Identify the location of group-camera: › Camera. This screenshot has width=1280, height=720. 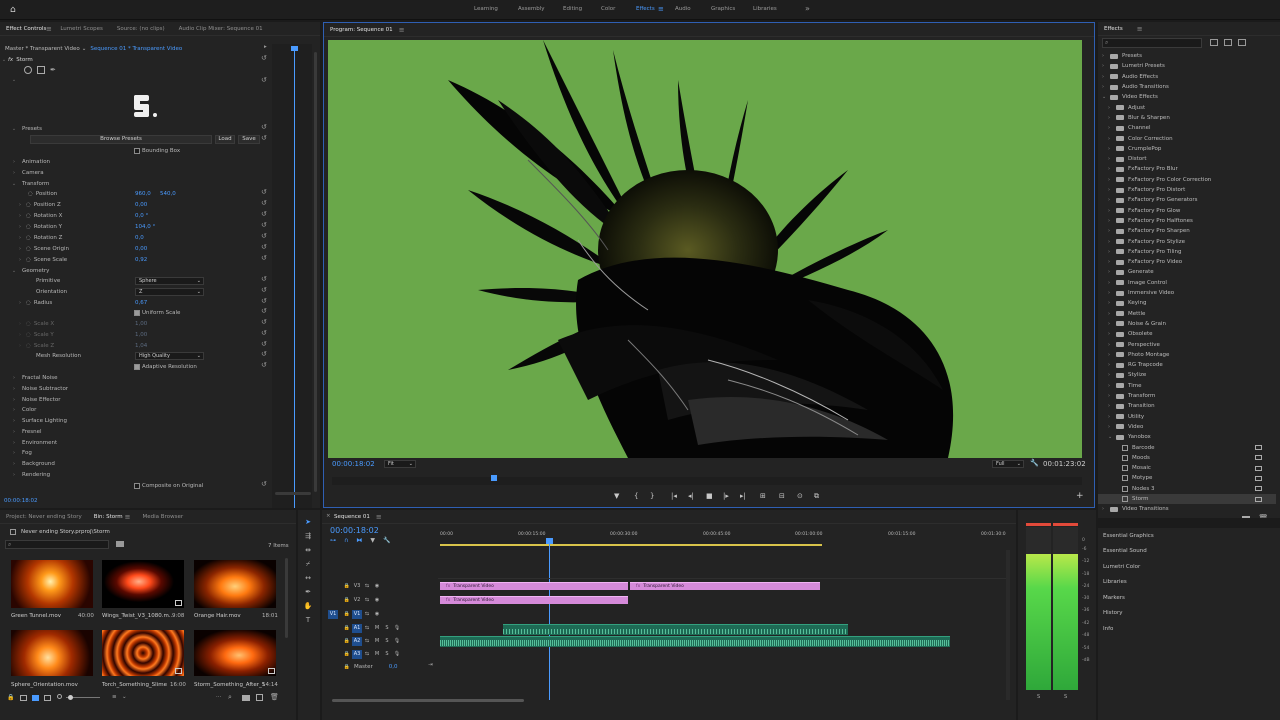
(22, 173).